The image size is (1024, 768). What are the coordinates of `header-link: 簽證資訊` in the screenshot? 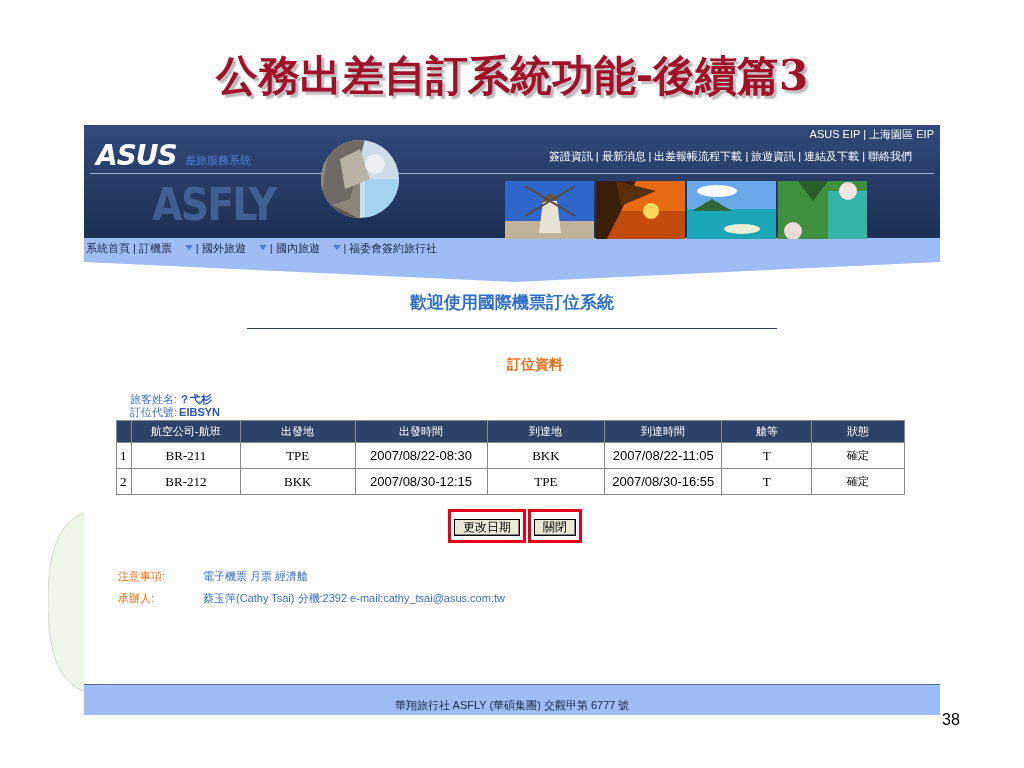 It's located at (570, 156).